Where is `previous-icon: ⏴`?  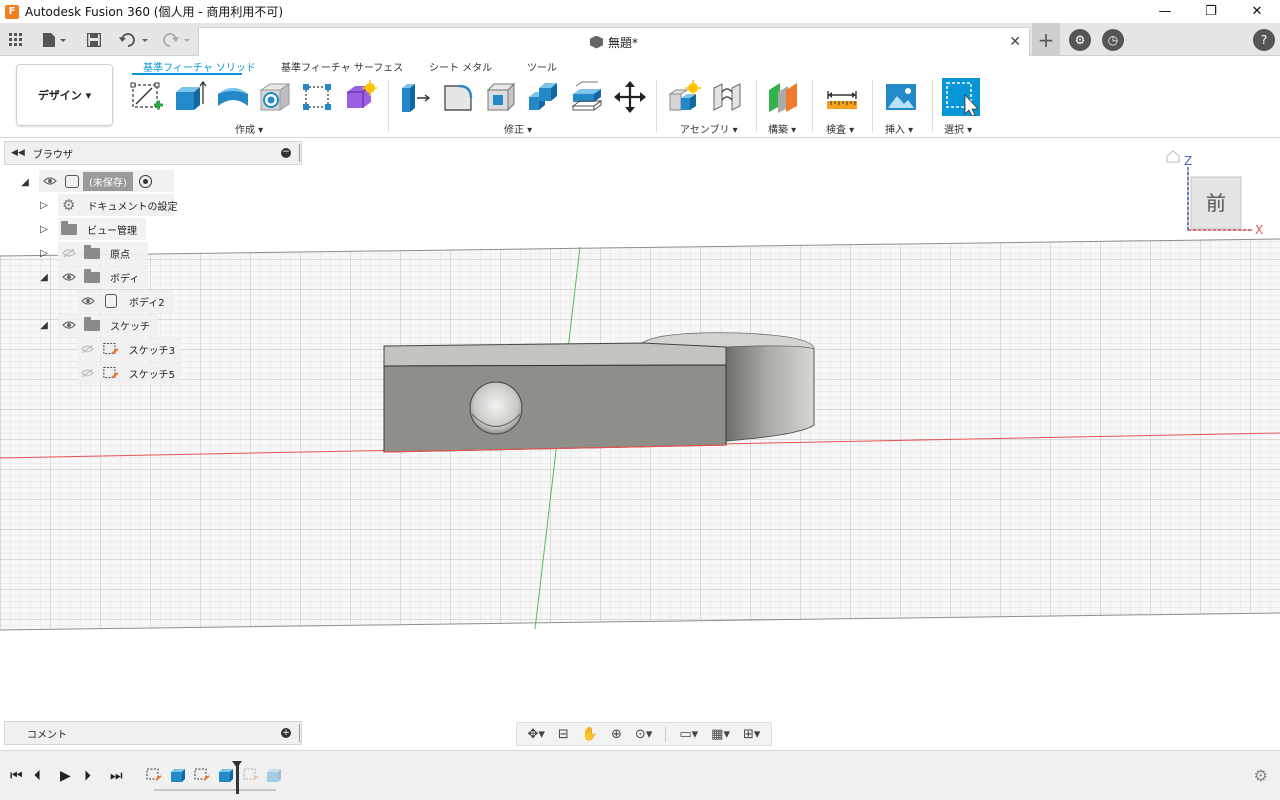 previous-icon: ⏴ is located at coordinates (37, 776).